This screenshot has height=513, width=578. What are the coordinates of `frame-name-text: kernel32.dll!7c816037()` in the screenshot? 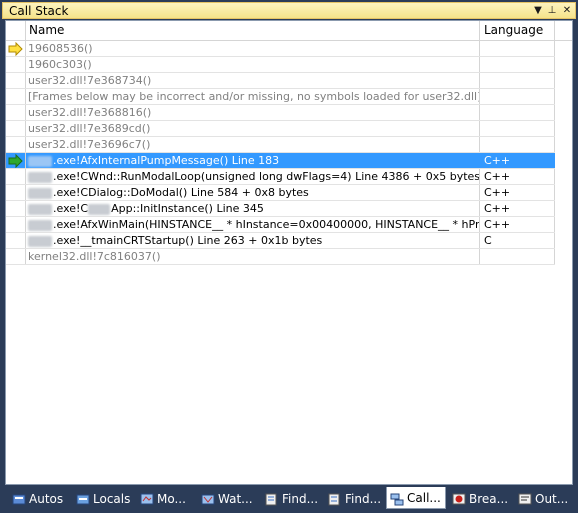 It's located at (94, 256).